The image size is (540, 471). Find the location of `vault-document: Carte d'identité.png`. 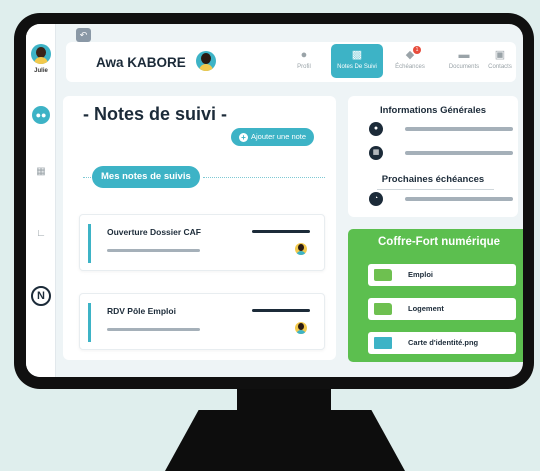

vault-document: Carte d'identité.png is located at coordinates (442, 343).